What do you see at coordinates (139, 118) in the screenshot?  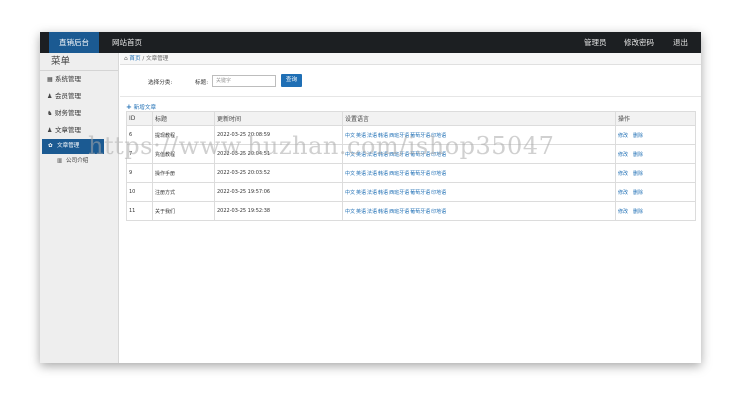 I see `header-id: ID` at bounding box center [139, 118].